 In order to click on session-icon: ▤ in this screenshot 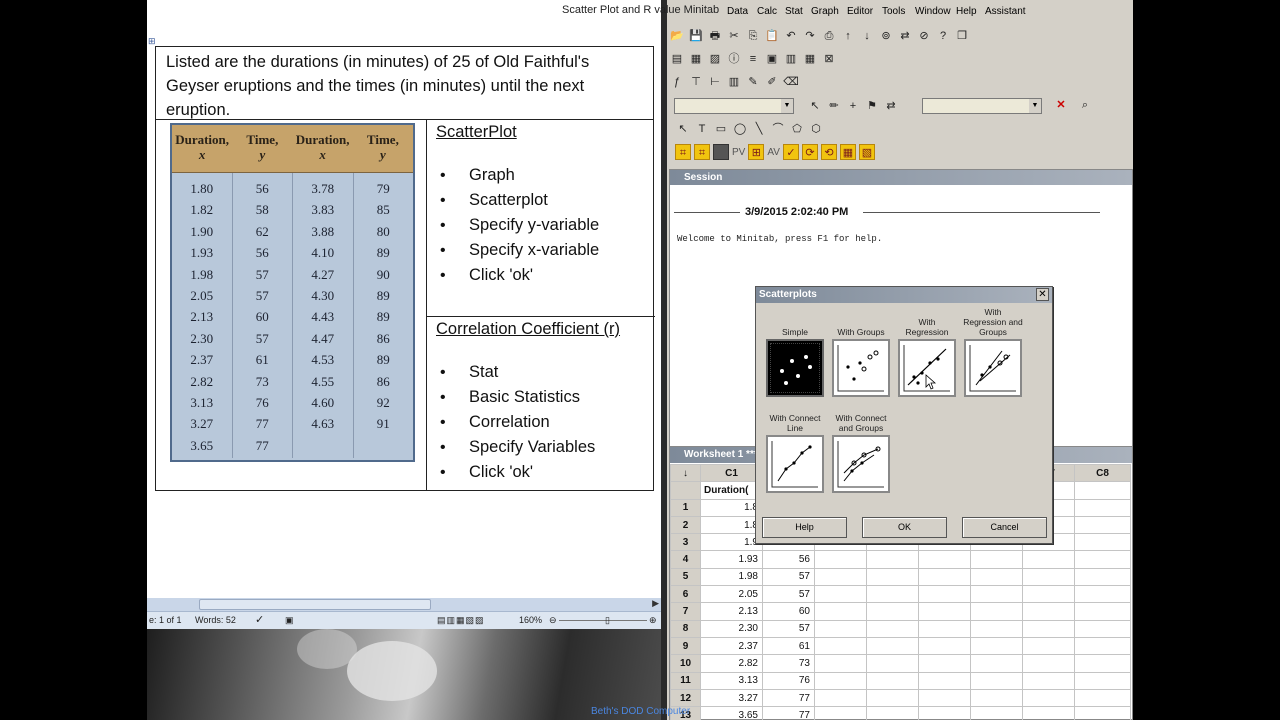, I will do `click(677, 59)`.